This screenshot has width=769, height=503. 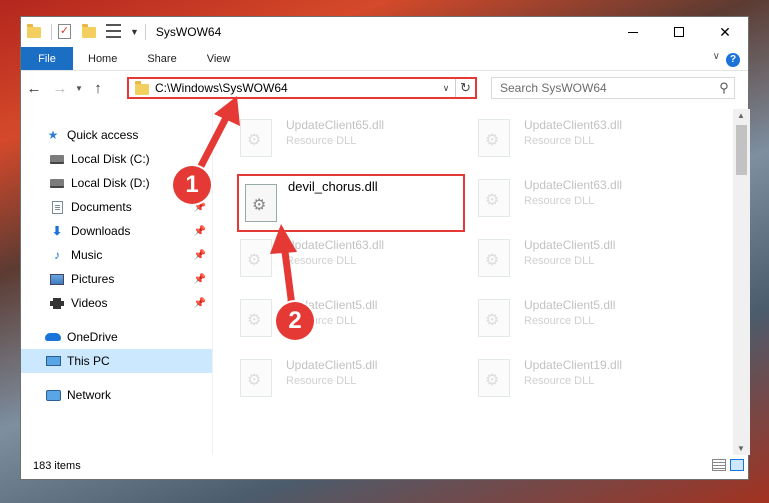 What do you see at coordinates (246, 203) in the screenshot?
I see `annotation-arrows` at bounding box center [246, 203].